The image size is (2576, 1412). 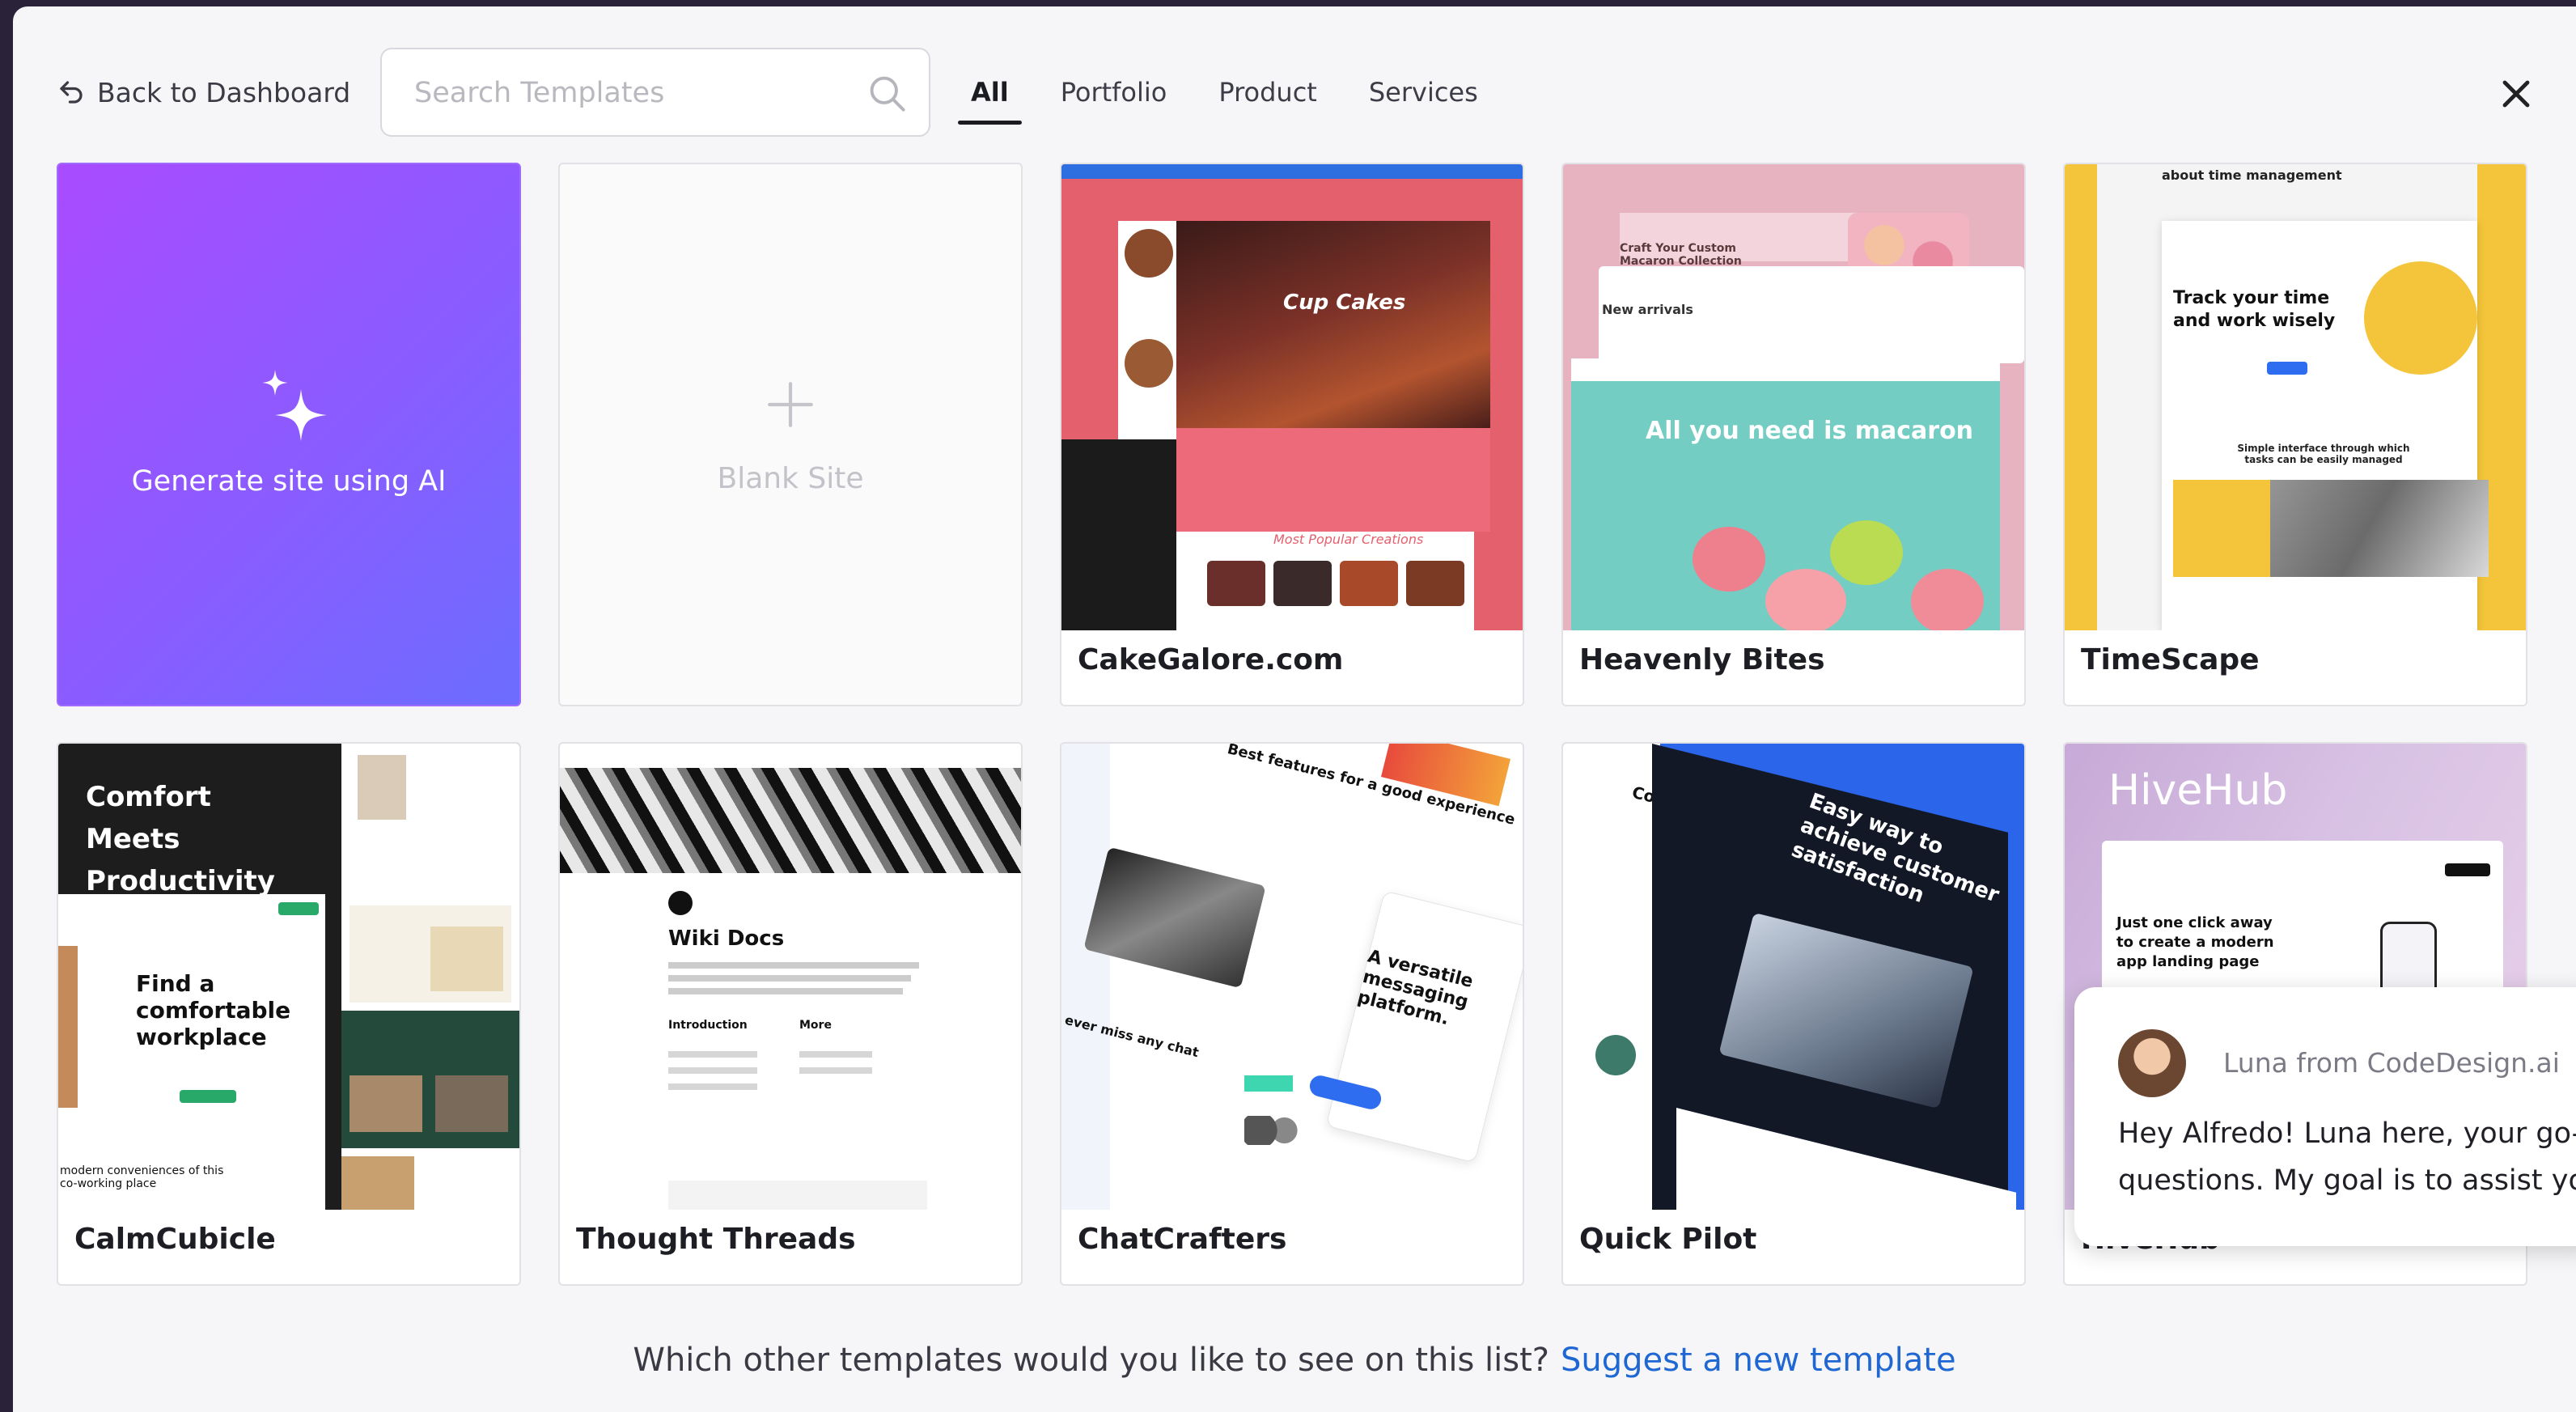 What do you see at coordinates (294, 406) in the screenshot?
I see `sparkles-icon` at bounding box center [294, 406].